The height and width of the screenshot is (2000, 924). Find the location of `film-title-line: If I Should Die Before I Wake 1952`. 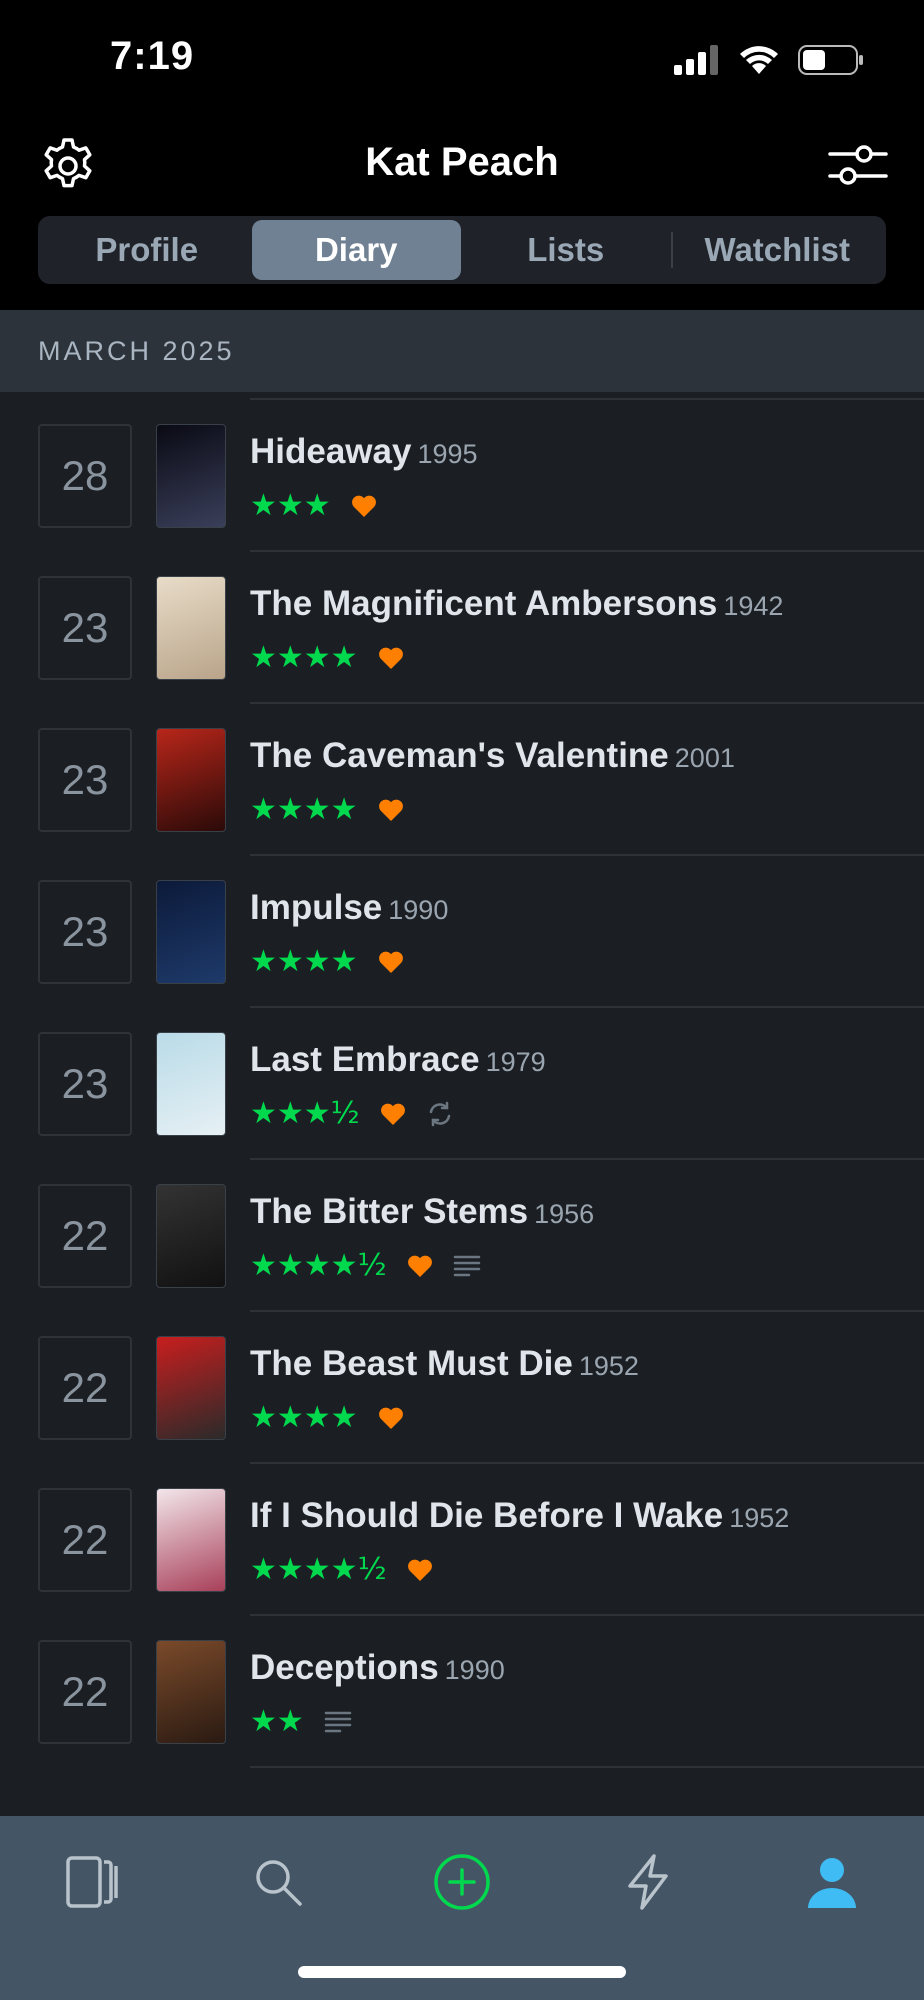

film-title-line: If I Should Die Before I Wake 1952 is located at coordinates (519, 1516).